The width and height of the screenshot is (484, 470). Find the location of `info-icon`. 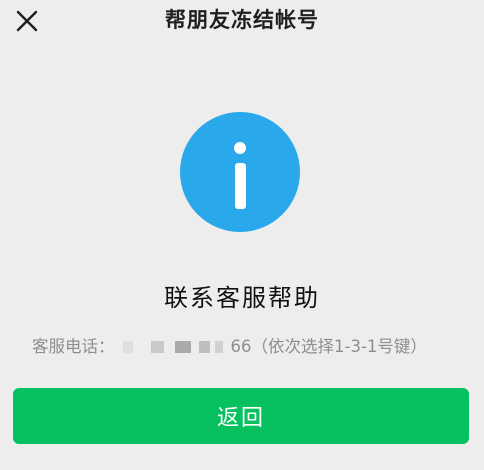

info-icon is located at coordinates (240, 172).